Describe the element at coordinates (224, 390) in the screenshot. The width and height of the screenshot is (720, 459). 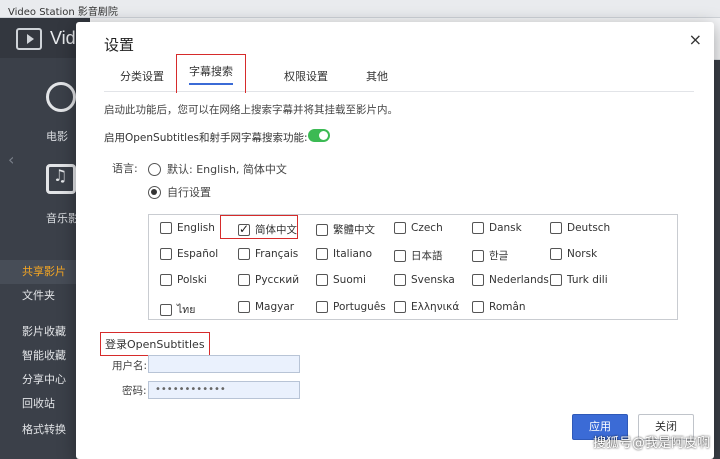
I see `password-input: ••••••••••••` at that location.